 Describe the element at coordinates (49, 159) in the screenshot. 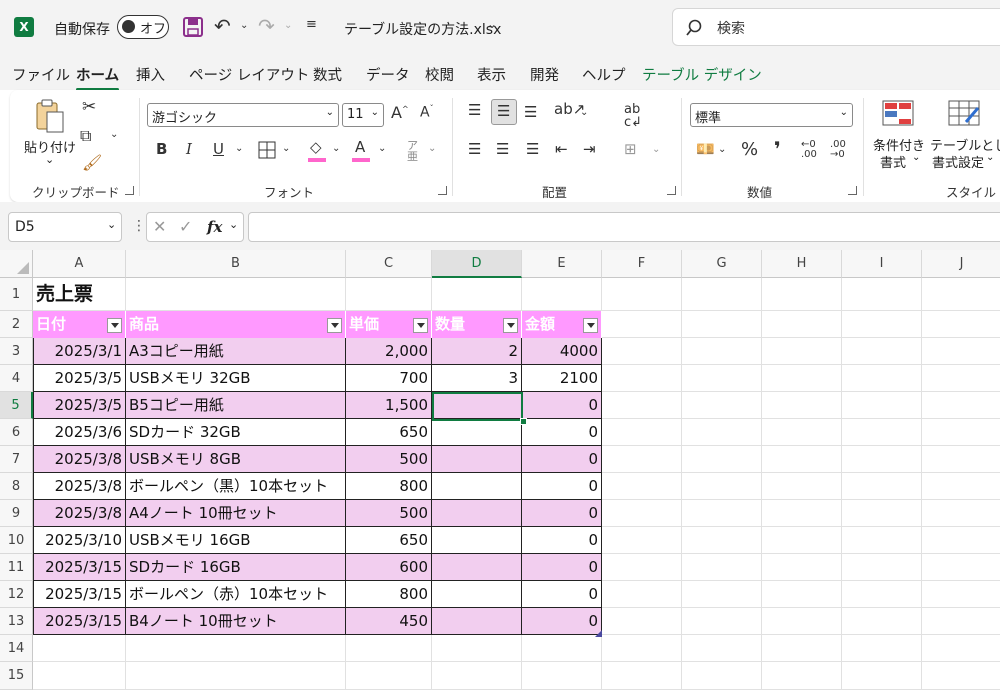

I see `paste-dropdown-icon: ⌄` at that location.